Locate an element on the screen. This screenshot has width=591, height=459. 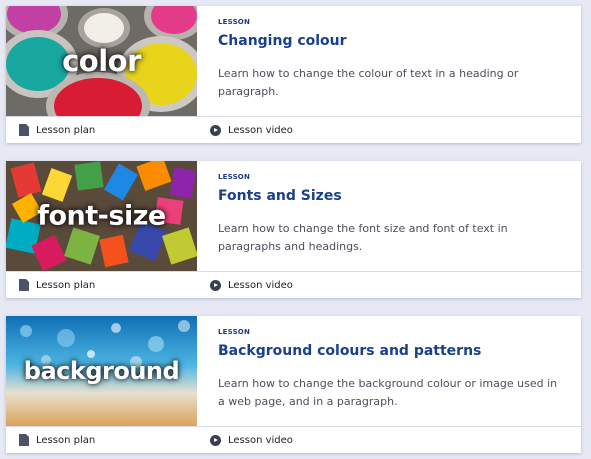
thumbnail-caption: background is located at coordinates (101, 371).